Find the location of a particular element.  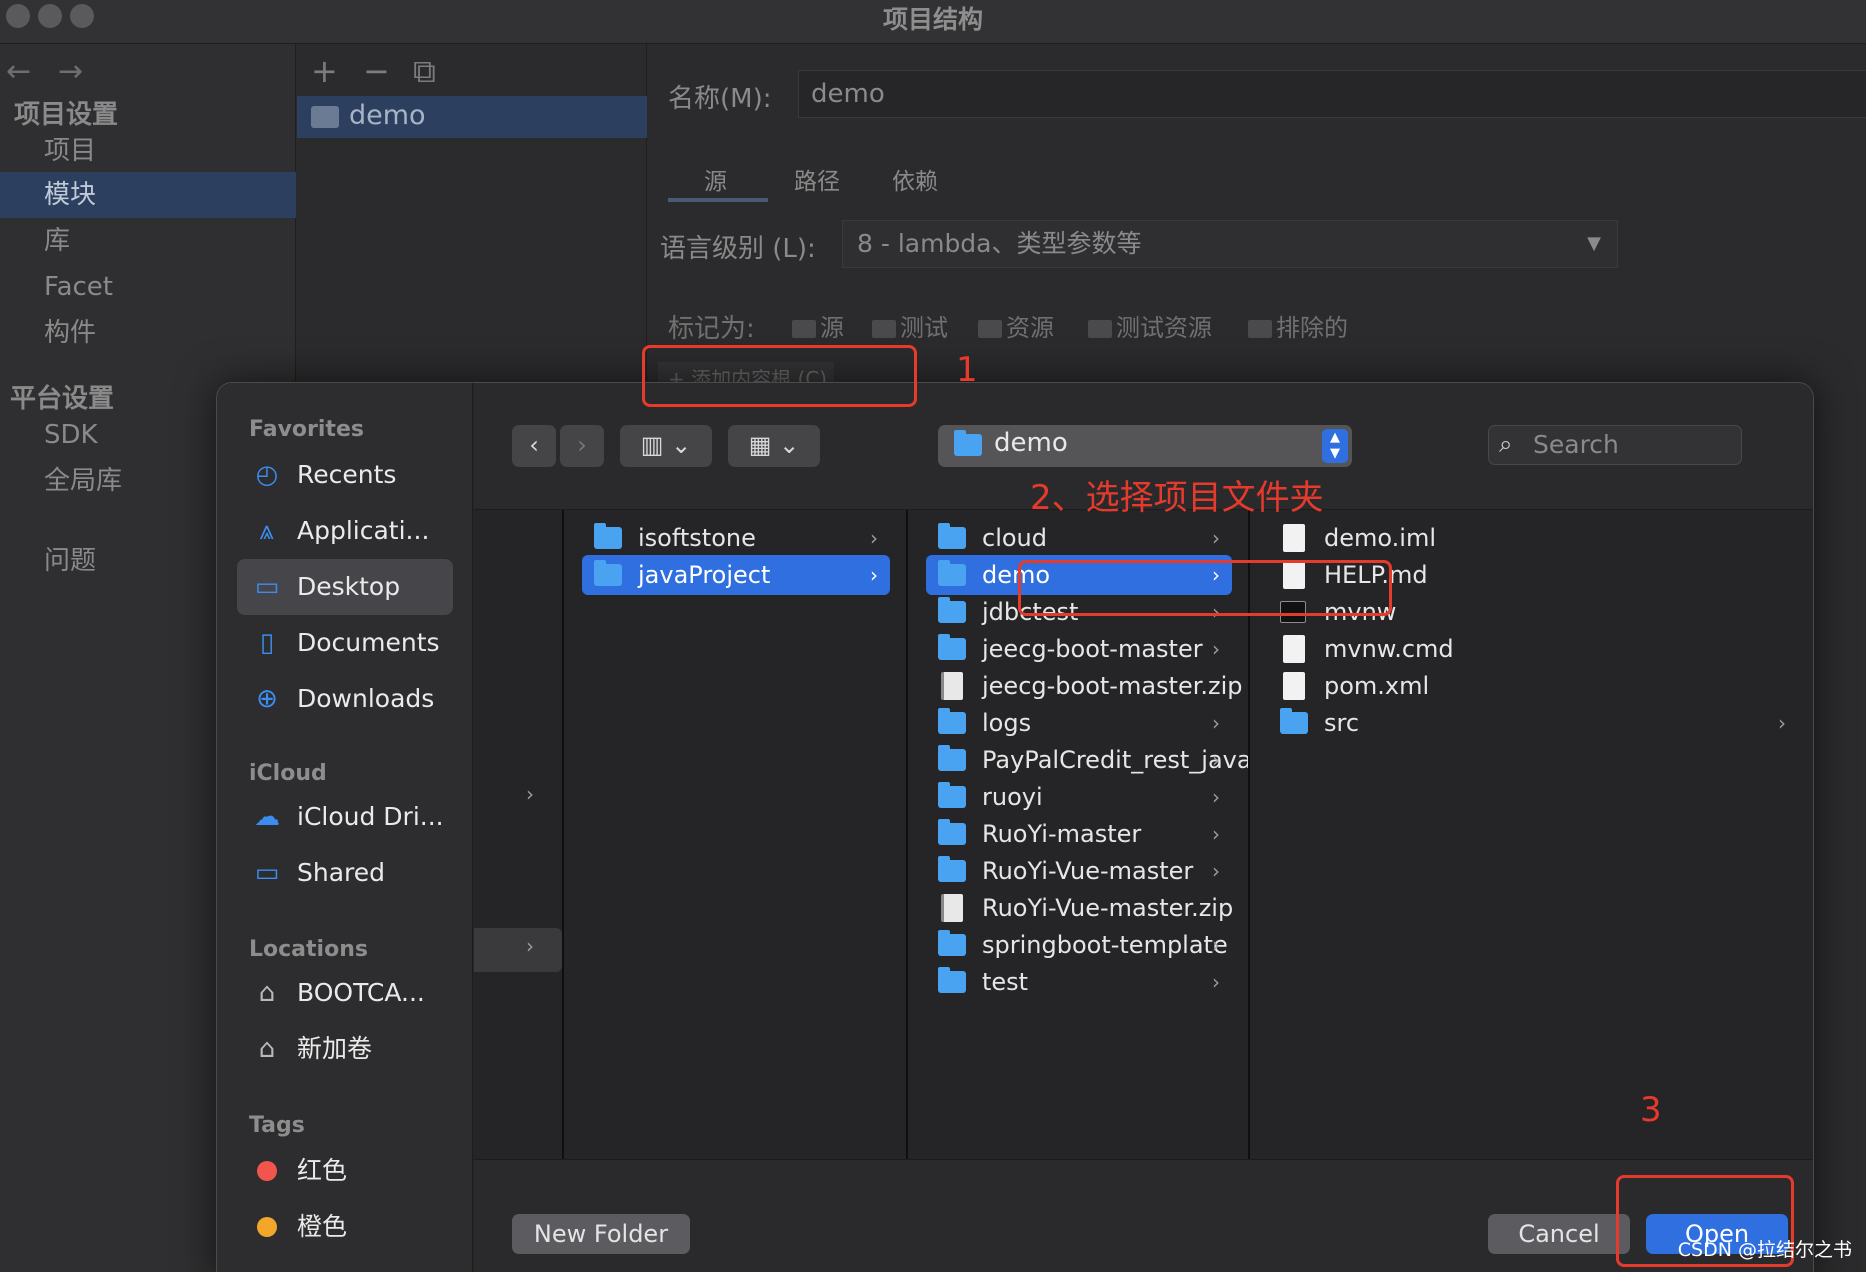

sidebar-item-artifacts: 构件 is located at coordinates (148, 333).